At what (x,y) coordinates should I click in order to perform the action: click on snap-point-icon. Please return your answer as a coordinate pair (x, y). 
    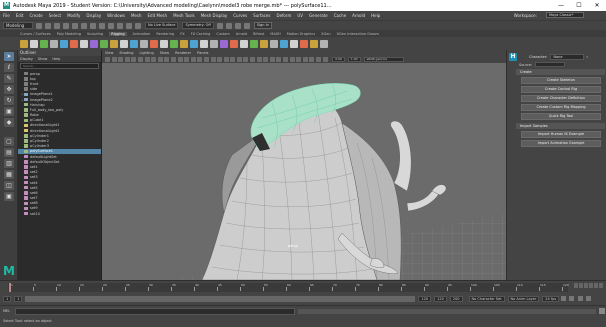
    Looking at the image, I should click on (129, 25).